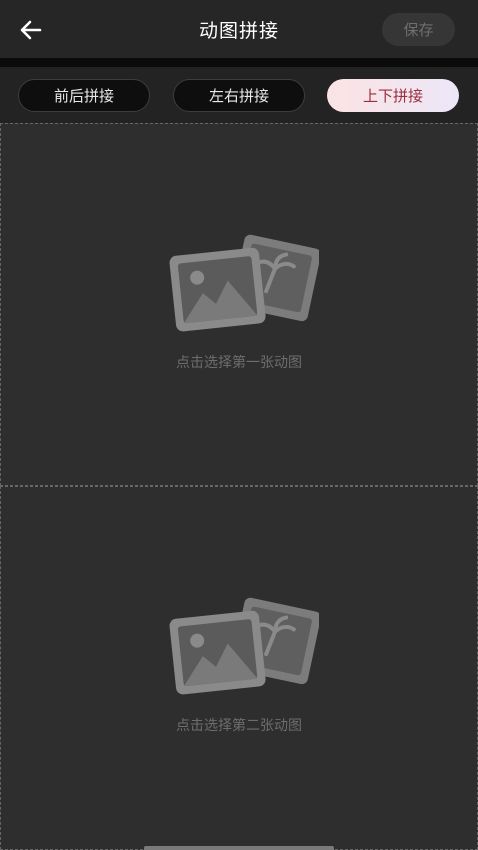  Describe the element at coordinates (239, 363) in the screenshot. I see `slot-label-first: 点击选择第一张动图` at that location.